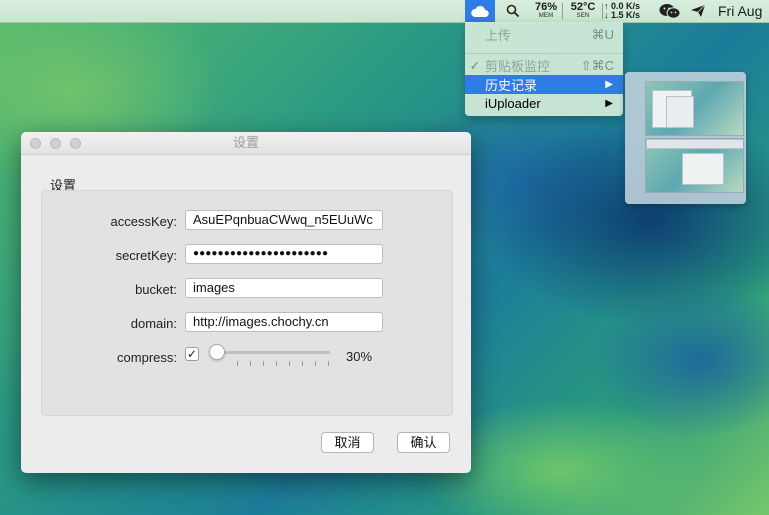 This screenshot has width=769, height=515. I want to click on menubar-clock: Fri Aug, so click(743, 11).